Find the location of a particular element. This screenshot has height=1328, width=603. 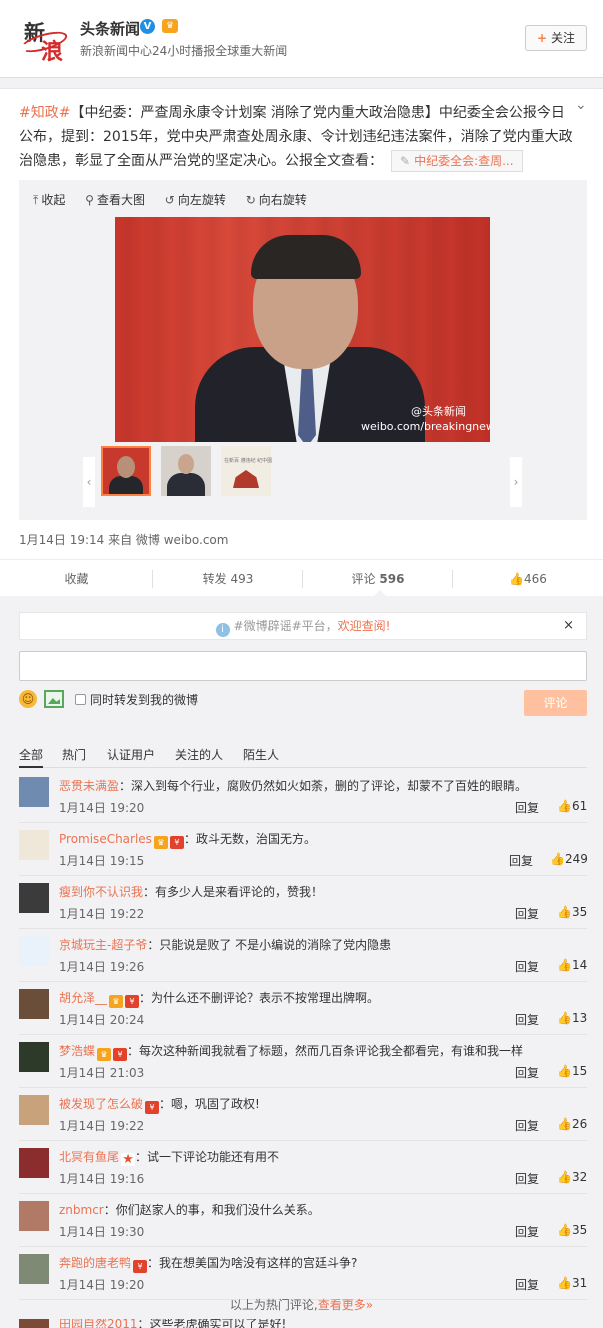

comment-text: ：嗯，巩固了政权! is located at coordinates (209, 1104).